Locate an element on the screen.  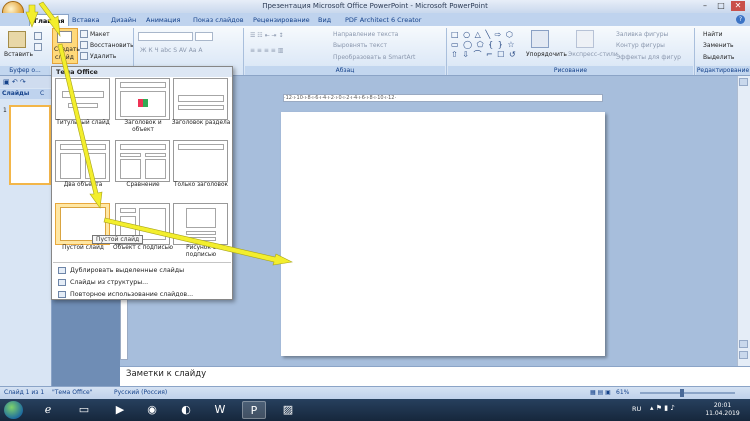
tab-slides: Слайды is located at coordinates (15, 93).